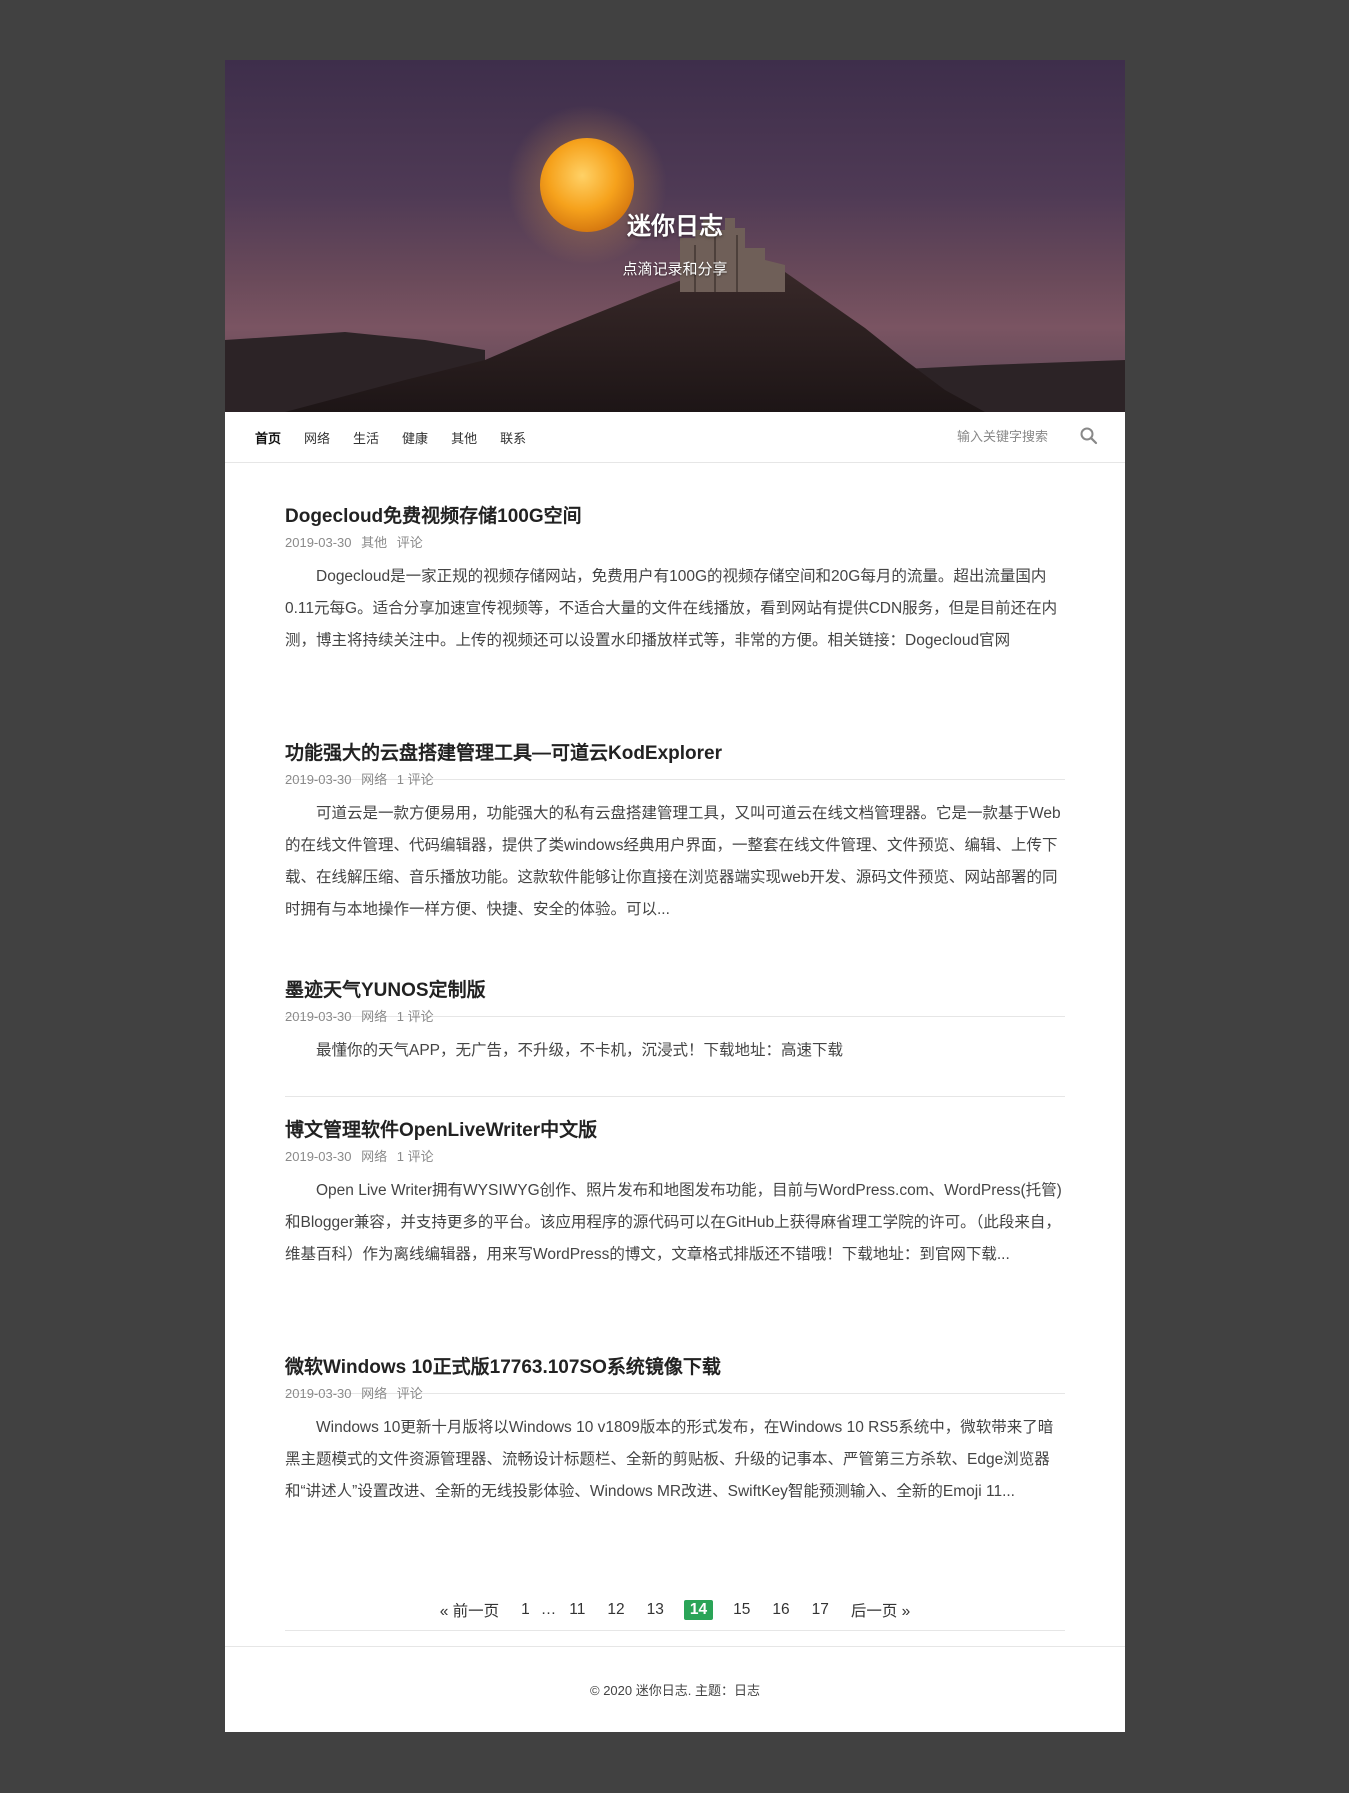 The image size is (1349, 1793). What do you see at coordinates (1013, 436) in the screenshot?
I see `search-input` at bounding box center [1013, 436].